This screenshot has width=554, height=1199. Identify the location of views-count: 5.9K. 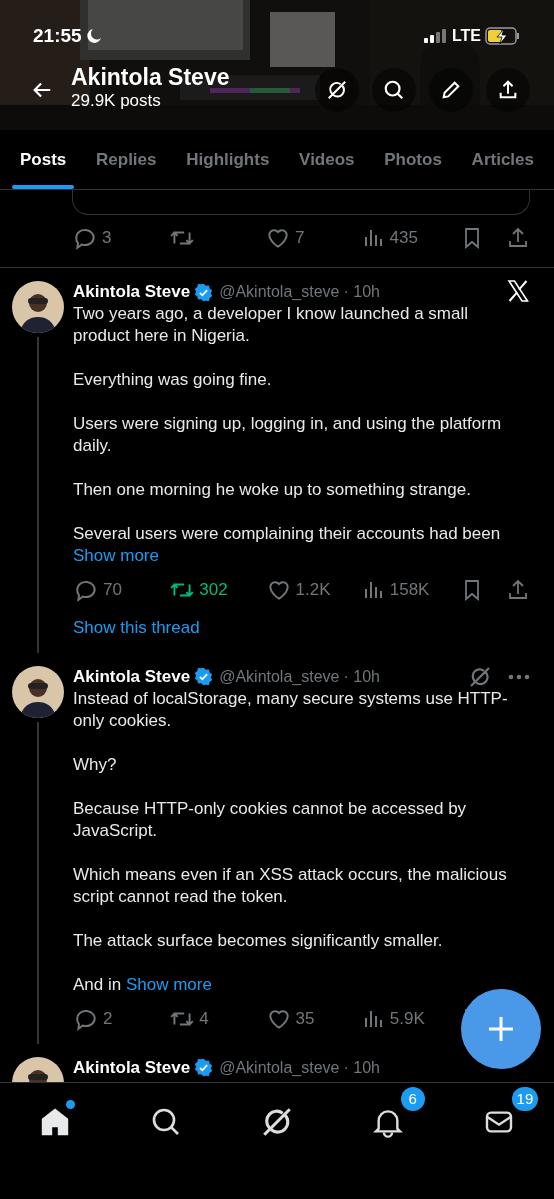
(407, 1018).